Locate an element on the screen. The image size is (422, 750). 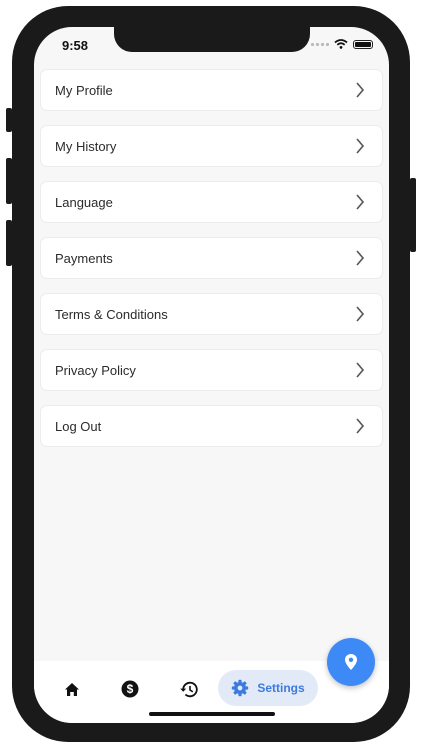
menu-item-terms: Terms & Conditions is located at coordinates (211, 314).